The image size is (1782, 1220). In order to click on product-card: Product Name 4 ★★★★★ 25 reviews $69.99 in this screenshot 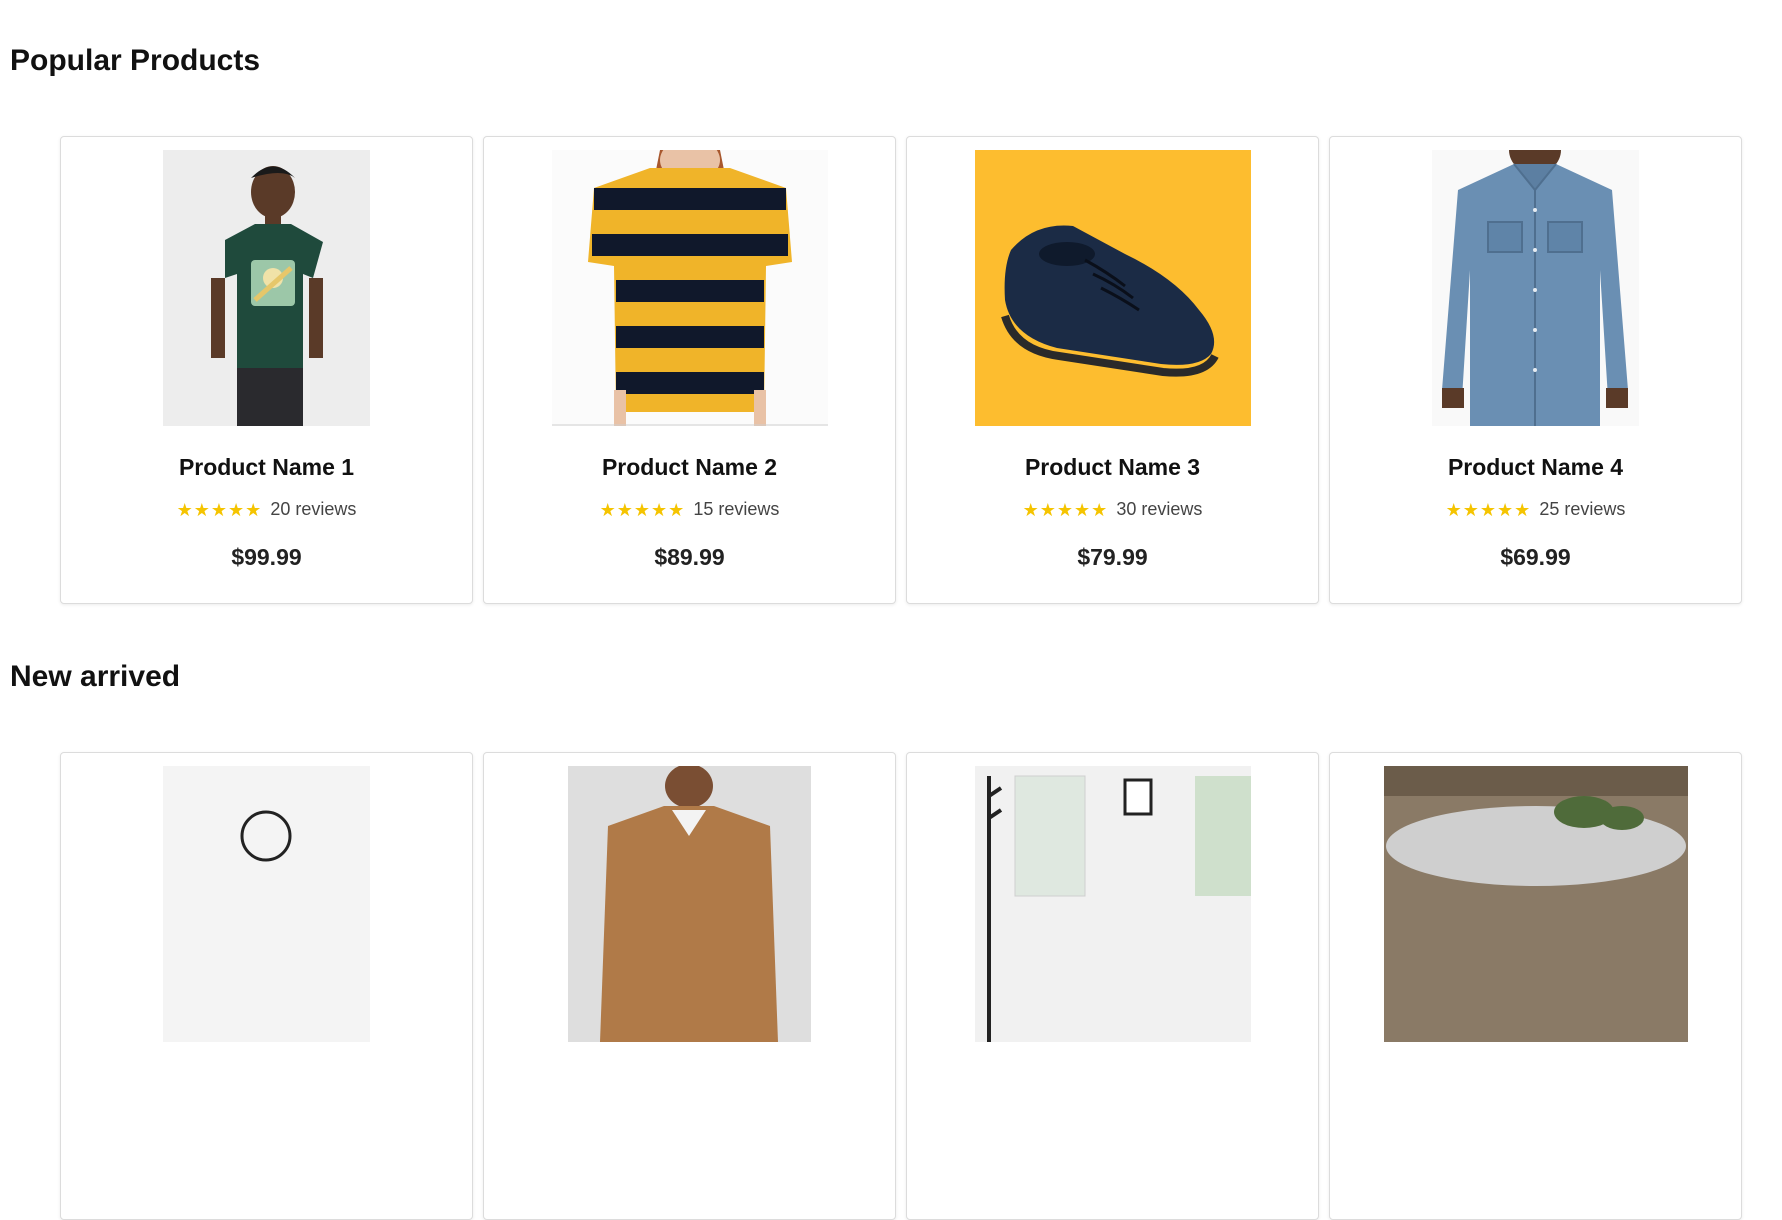, I will do `click(1535, 370)`.